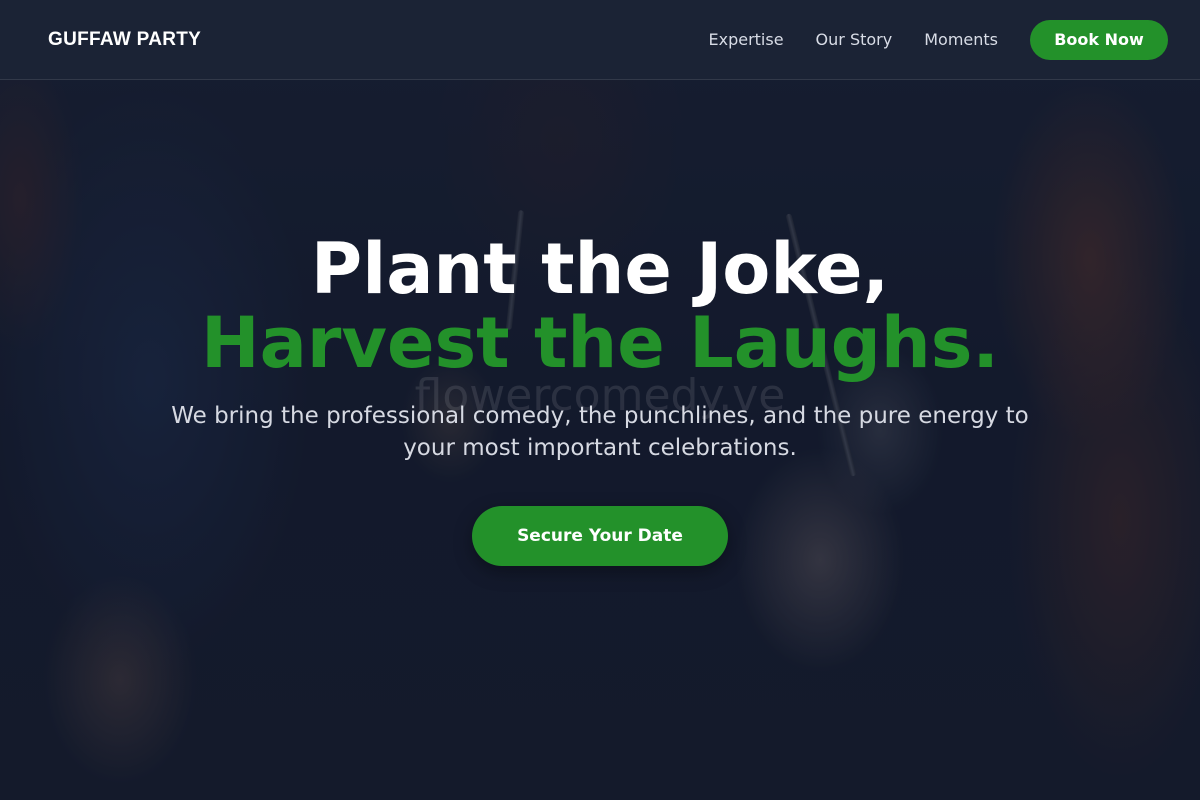 The height and width of the screenshot is (800, 1200). What do you see at coordinates (961, 39) in the screenshot?
I see `nav-link-moments: Moments` at bounding box center [961, 39].